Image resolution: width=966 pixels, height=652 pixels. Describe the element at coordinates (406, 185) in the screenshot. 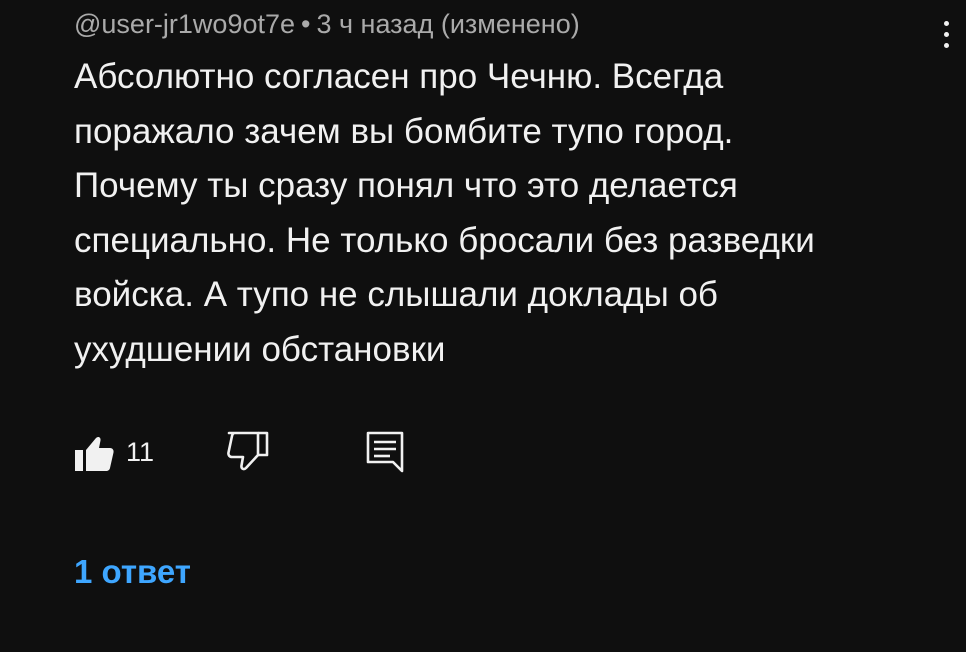

I see `comment-text-line: Почему ты сразу понял что это делается` at that location.